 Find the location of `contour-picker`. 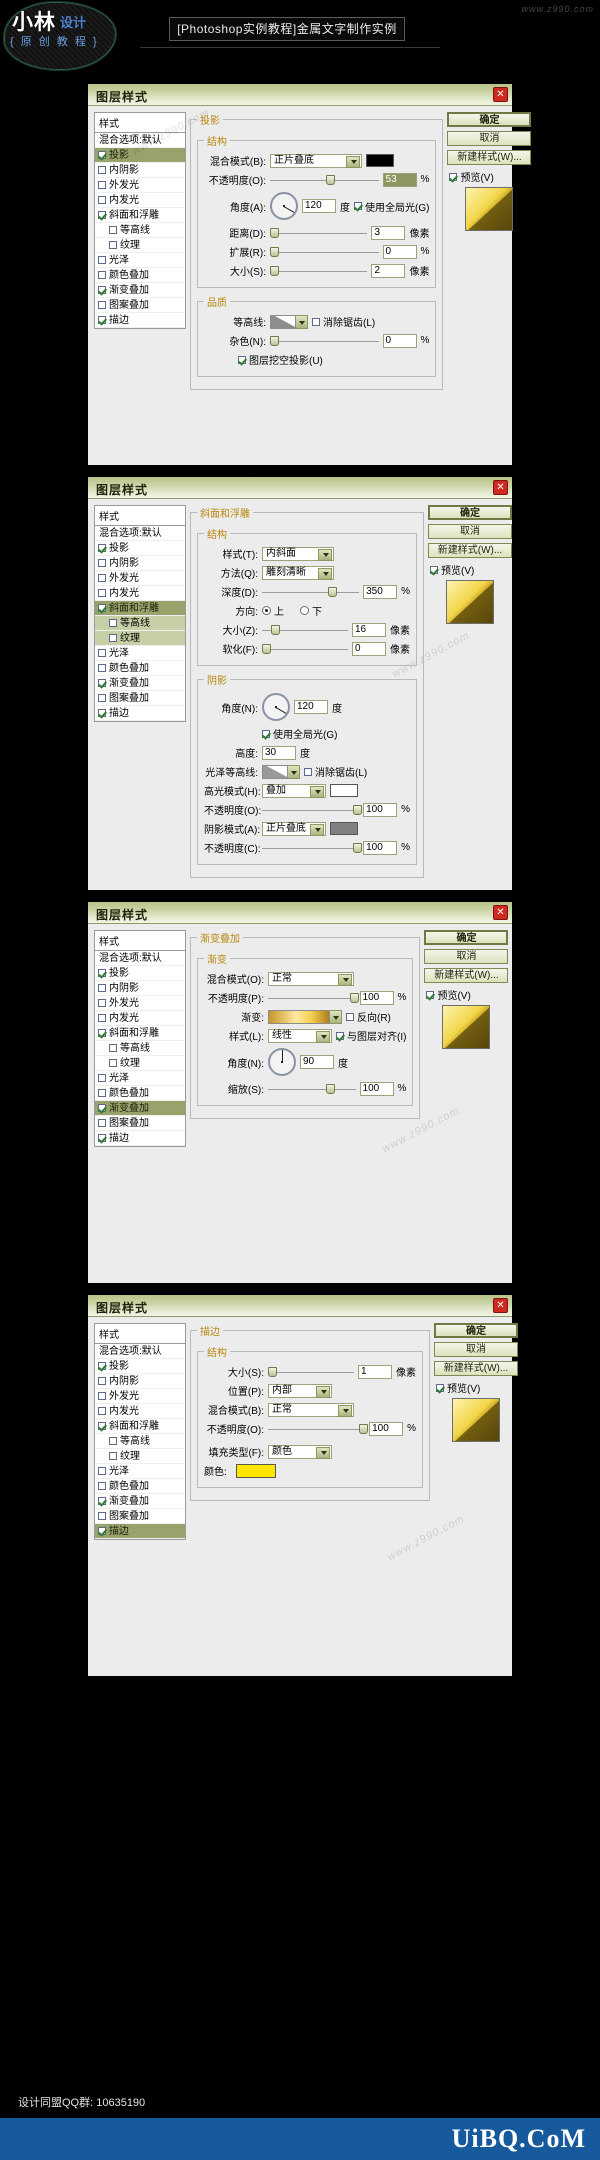

contour-picker is located at coordinates (289, 321).